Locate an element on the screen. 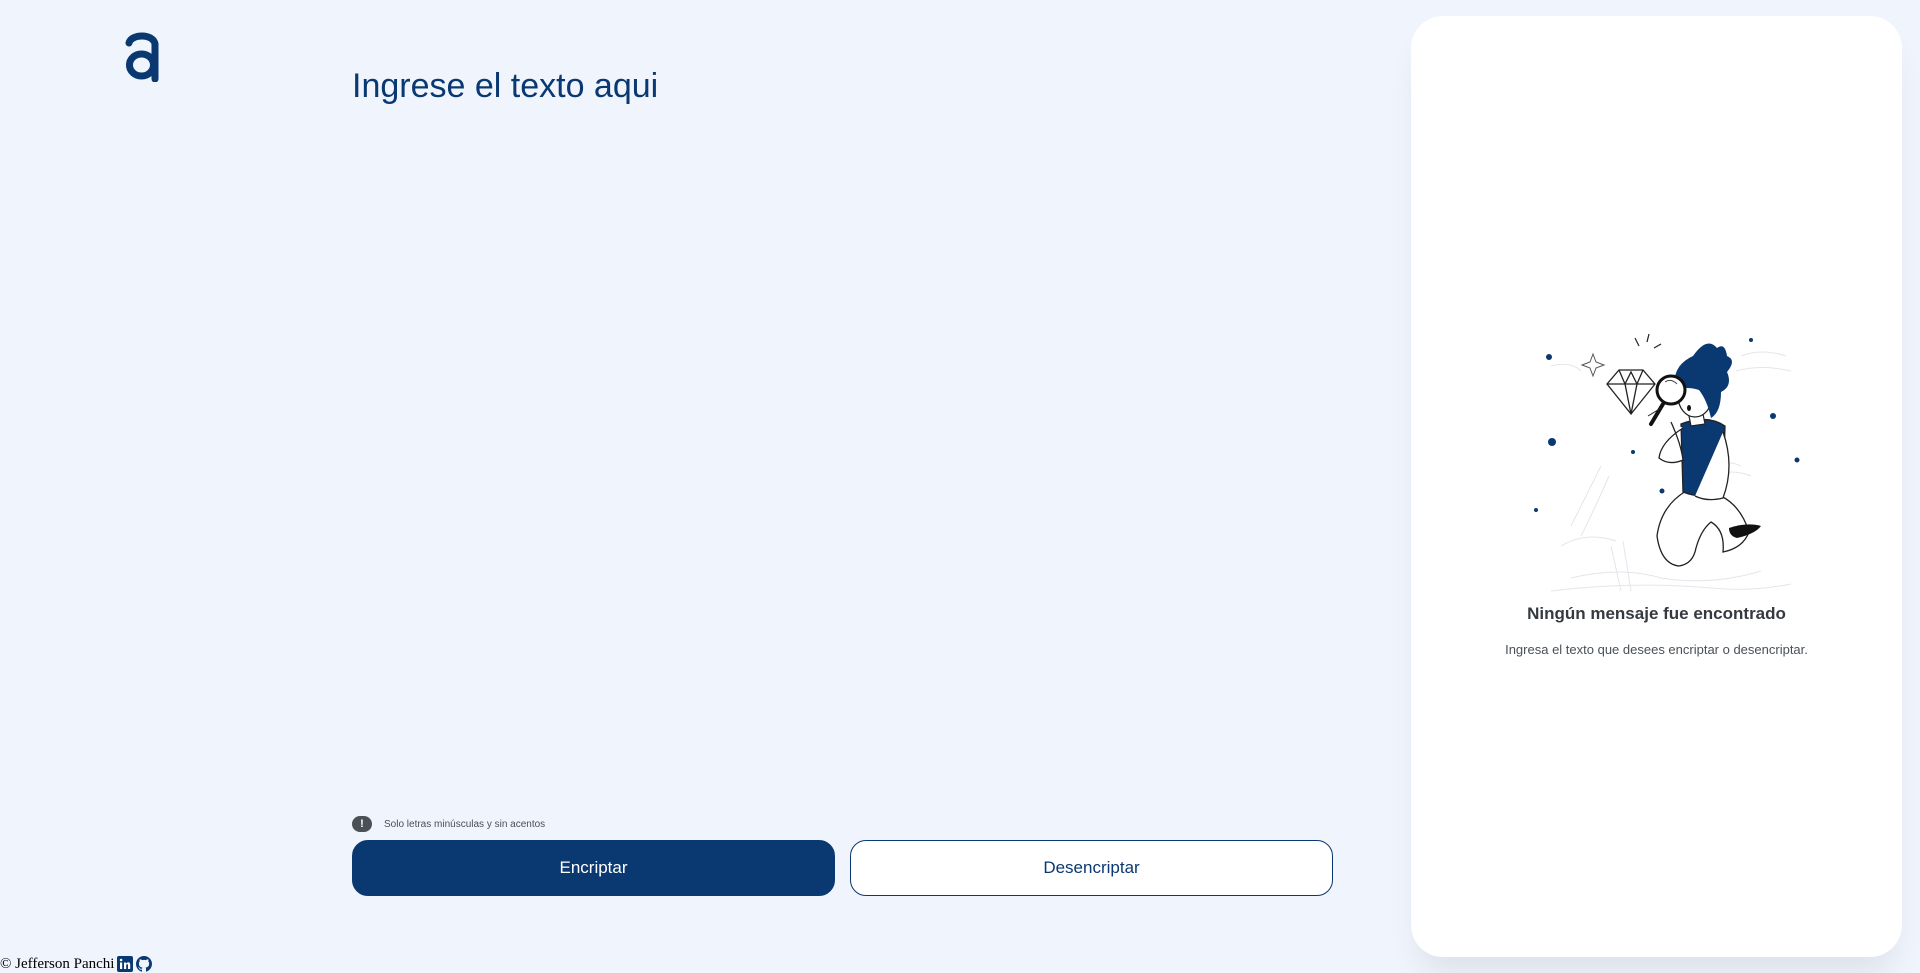 Image resolution: width=1920 pixels, height=973 pixels. github-icon is located at coordinates (144, 964).